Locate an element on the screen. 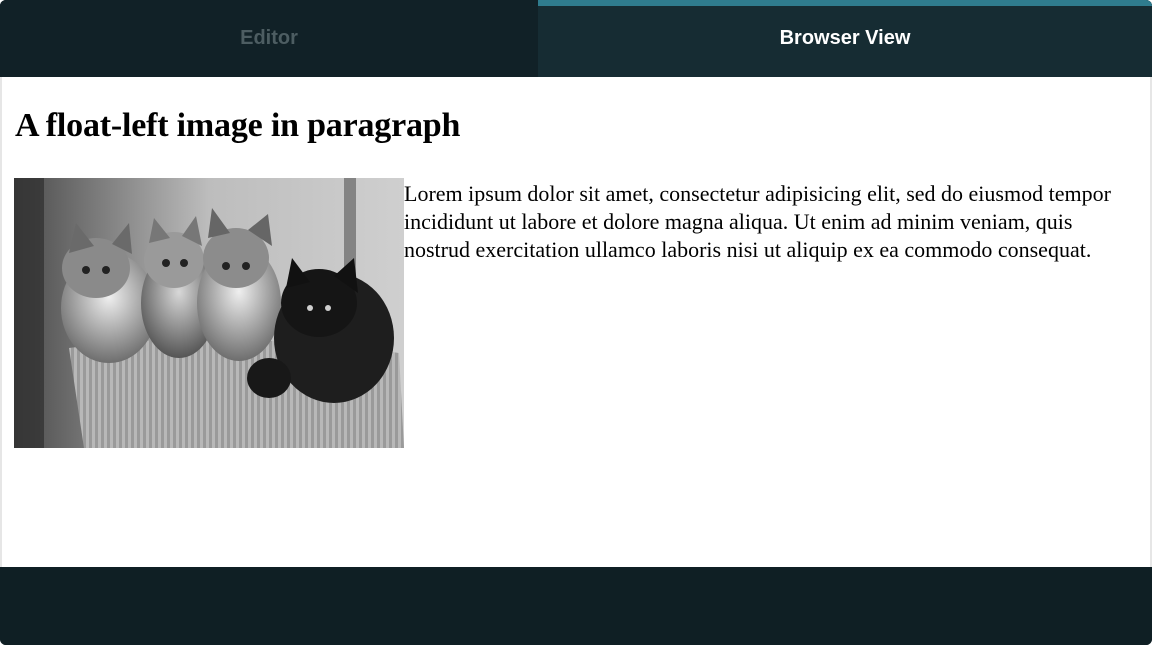 This screenshot has height=645, width=1152. tab-browser-view: Browser View is located at coordinates (845, 38).